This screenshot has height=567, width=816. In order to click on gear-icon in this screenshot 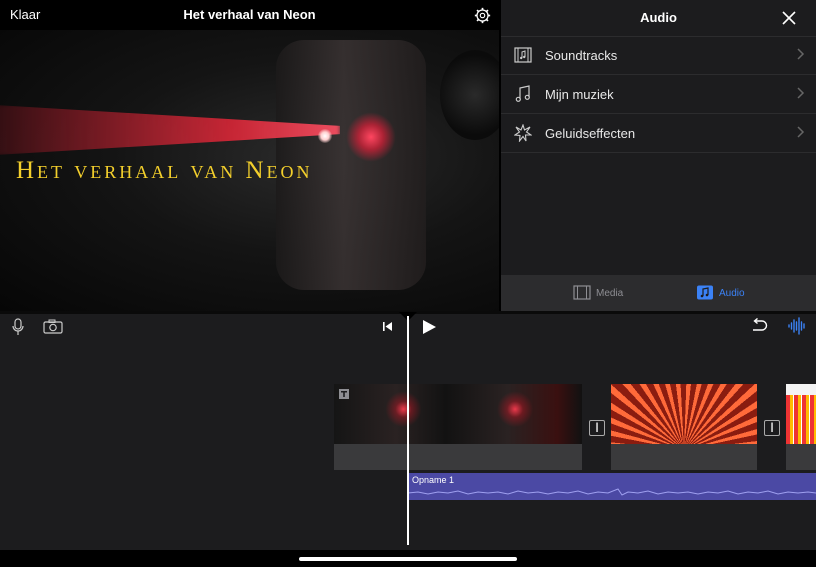, I will do `click(482, 15)`.